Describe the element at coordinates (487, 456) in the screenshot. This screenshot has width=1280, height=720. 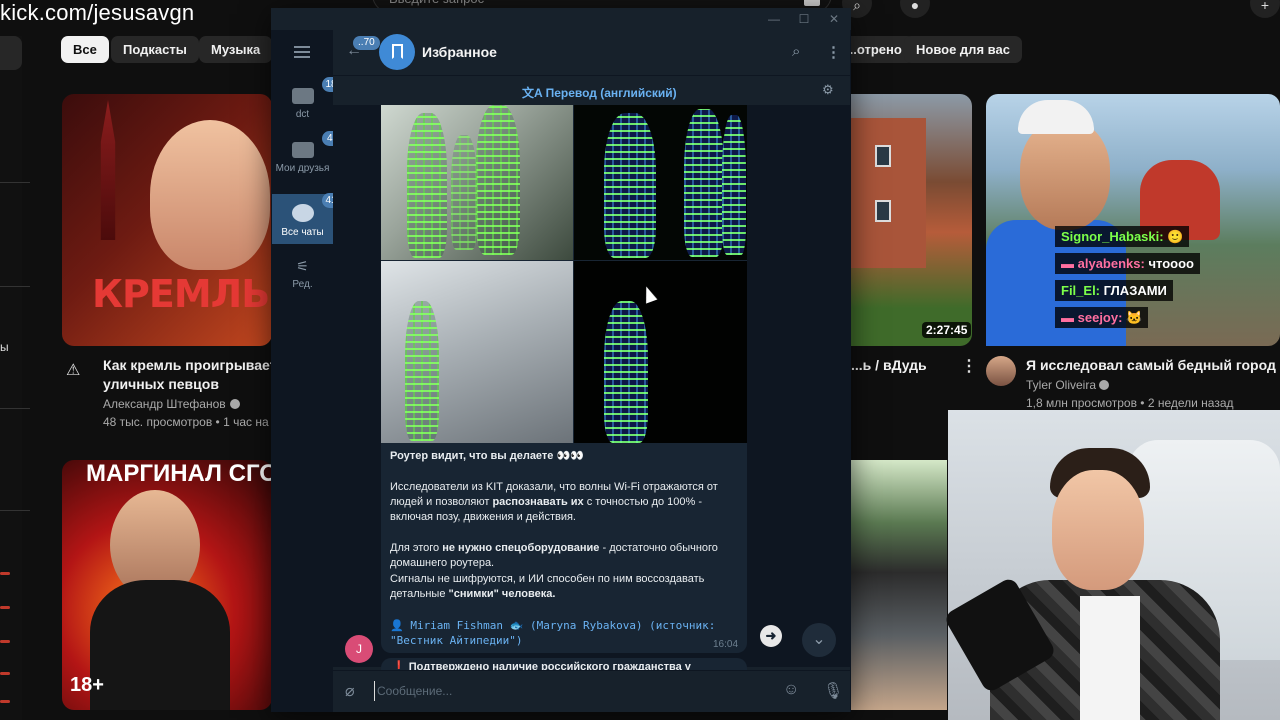
I see `post-headline: Роутер видит, что вы делаете 👀👀` at that location.